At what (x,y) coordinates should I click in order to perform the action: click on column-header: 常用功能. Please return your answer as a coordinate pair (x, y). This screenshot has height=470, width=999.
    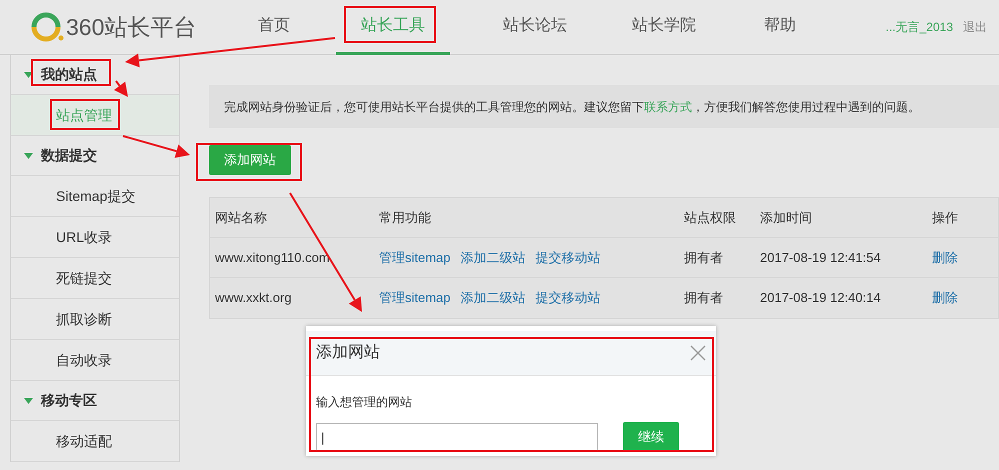
    Looking at the image, I should click on (405, 217).